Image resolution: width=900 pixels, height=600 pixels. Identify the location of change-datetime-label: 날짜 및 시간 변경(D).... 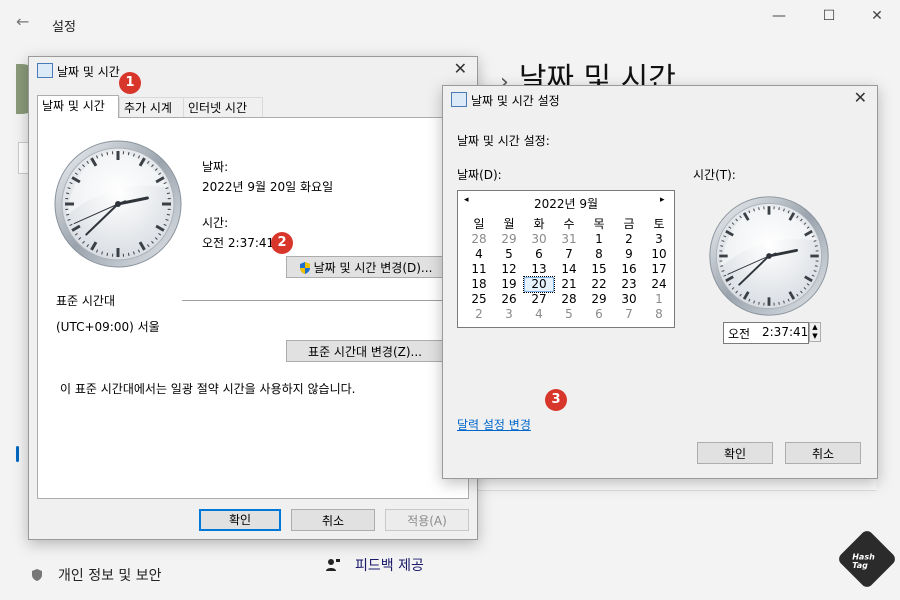
(373, 268).